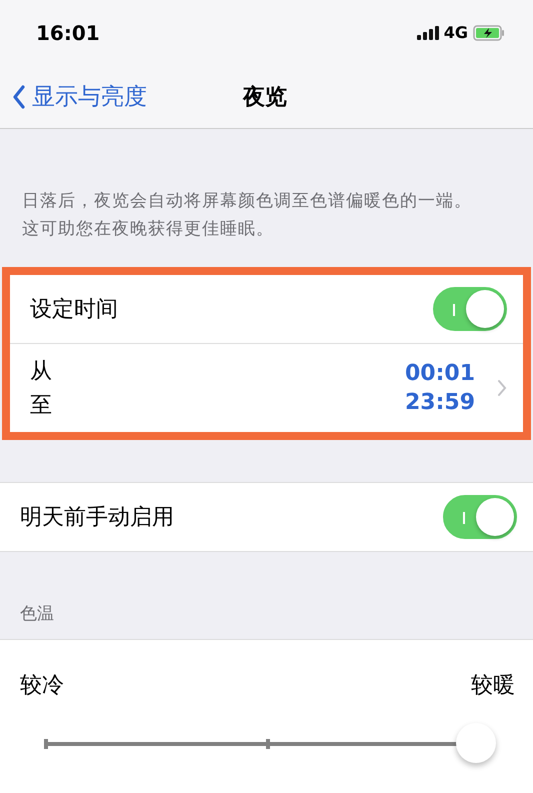 The image size is (533, 793). What do you see at coordinates (439, 373) in the screenshot?
I see `from-time: 00:01` at bounding box center [439, 373].